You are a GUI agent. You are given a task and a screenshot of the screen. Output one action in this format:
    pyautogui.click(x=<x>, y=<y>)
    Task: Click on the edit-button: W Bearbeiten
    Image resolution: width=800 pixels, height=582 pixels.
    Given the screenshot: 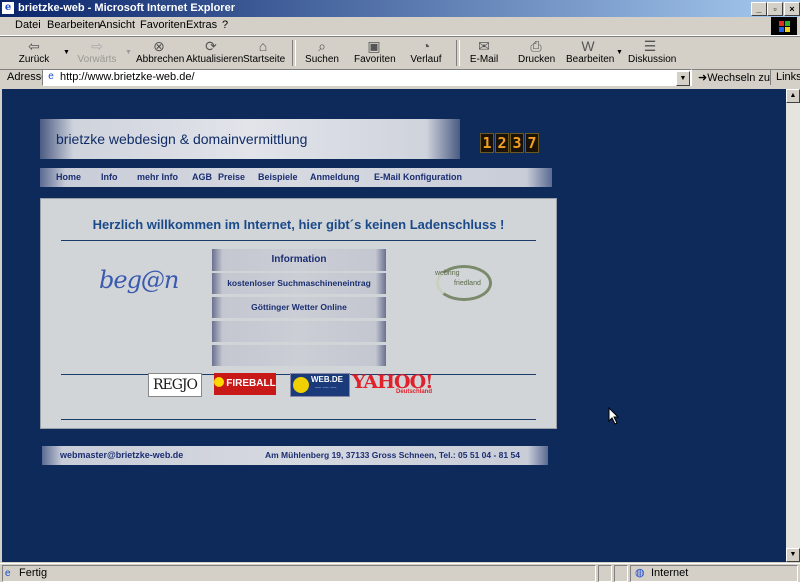 What is the action you would take?
    pyautogui.click(x=590, y=51)
    